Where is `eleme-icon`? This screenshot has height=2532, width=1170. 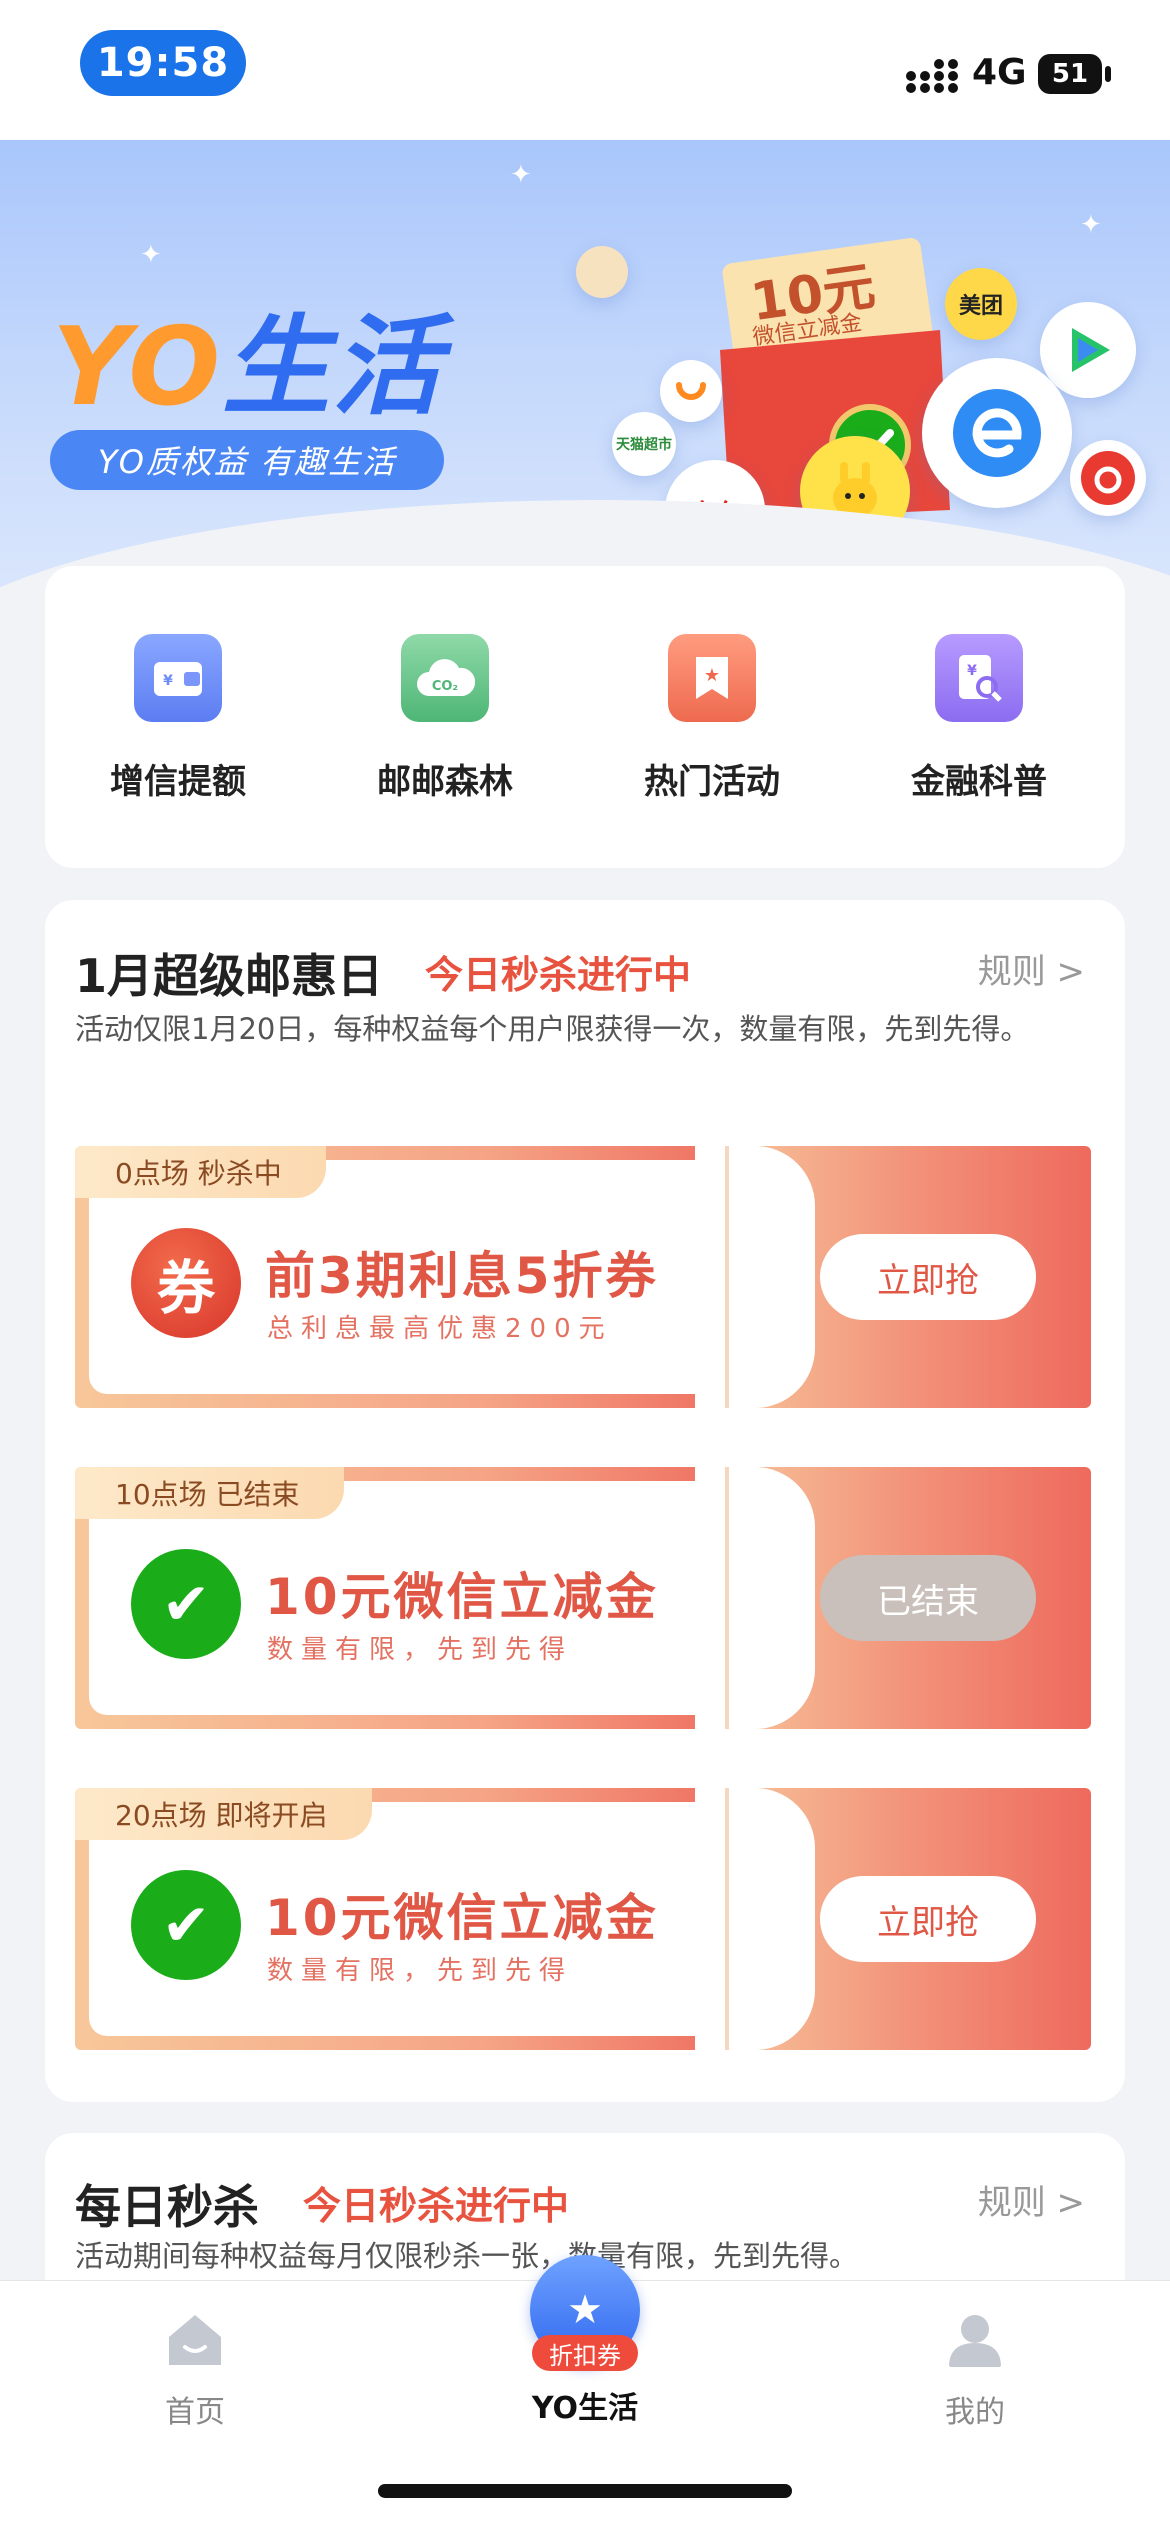 eleme-icon is located at coordinates (997, 433).